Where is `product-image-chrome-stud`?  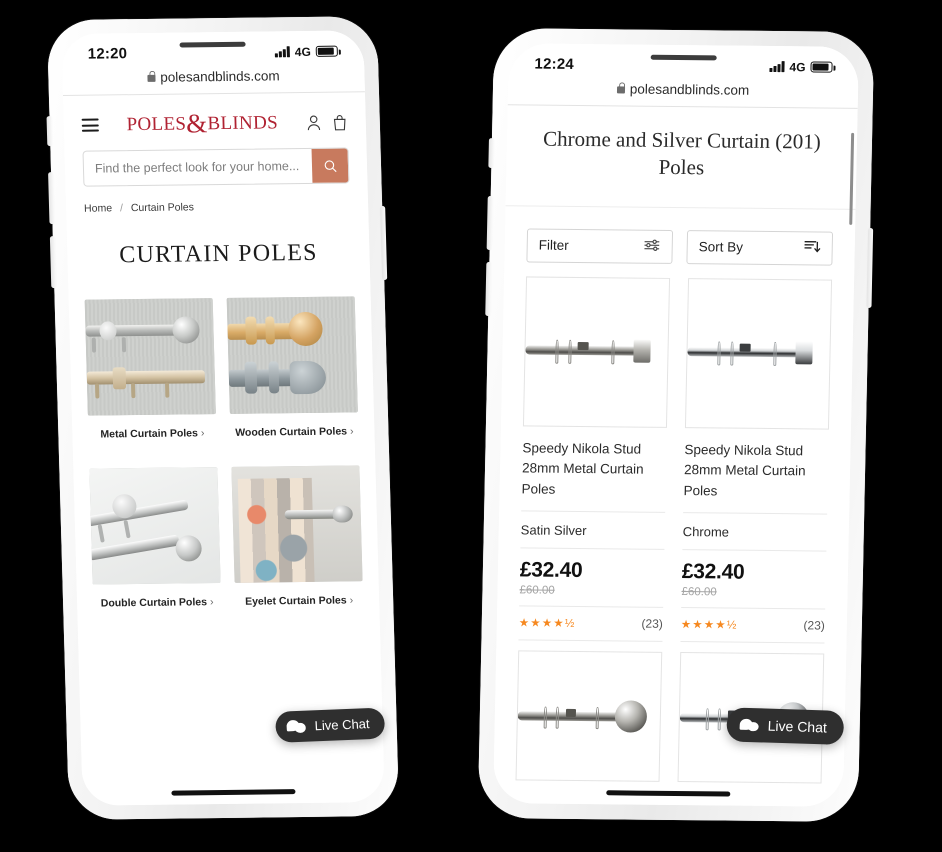 product-image-chrome-stud is located at coordinates (758, 353).